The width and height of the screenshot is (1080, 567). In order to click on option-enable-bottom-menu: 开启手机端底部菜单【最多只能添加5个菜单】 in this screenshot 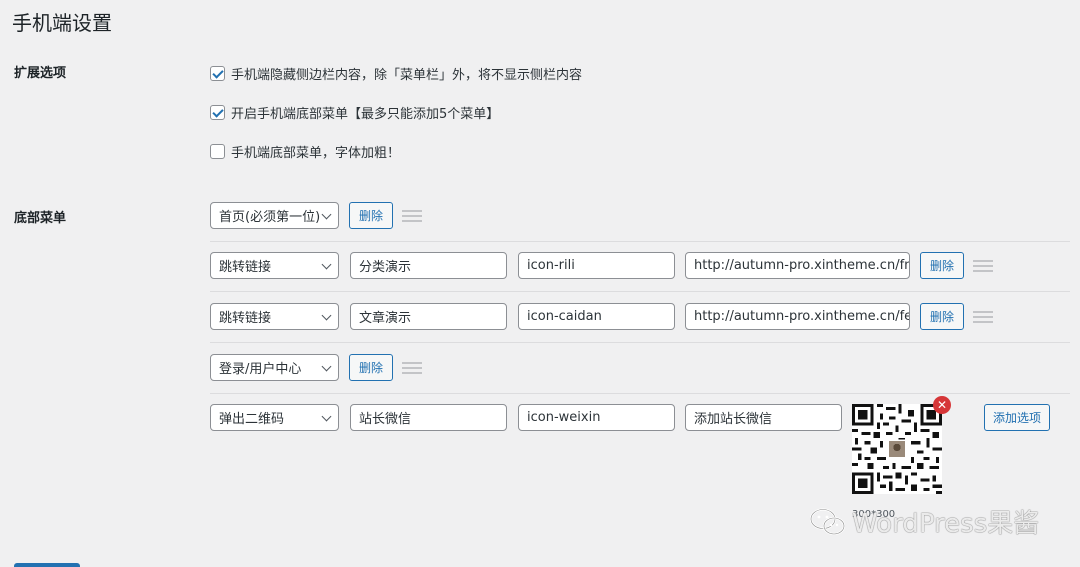, I will do `click(354, 112)`.